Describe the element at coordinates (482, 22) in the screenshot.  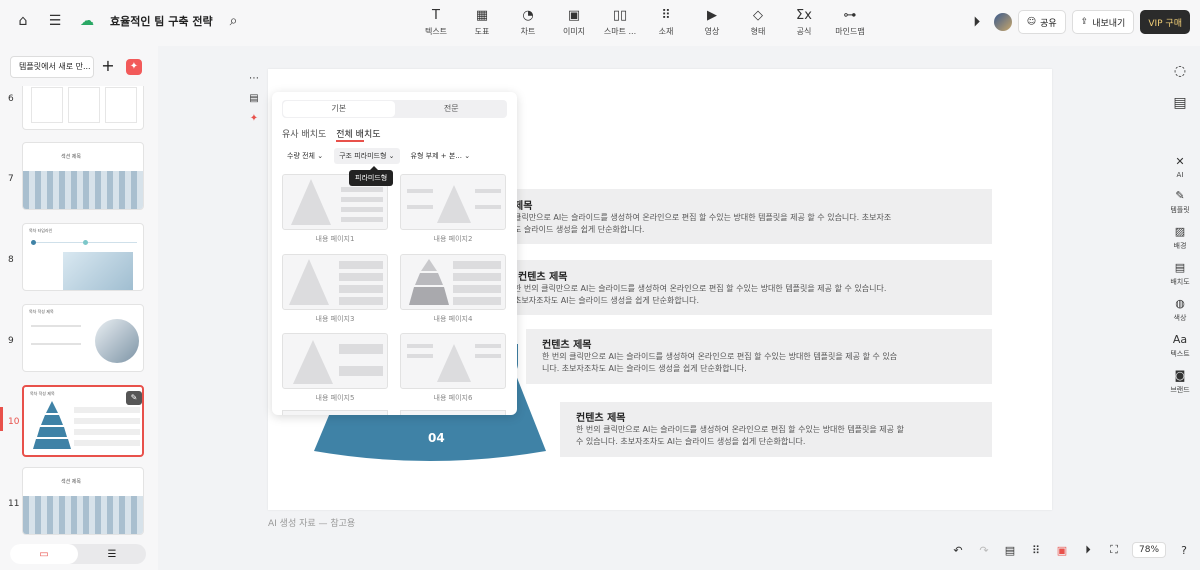
I see `toolbar-table-button: ▦ 도표` at that location.